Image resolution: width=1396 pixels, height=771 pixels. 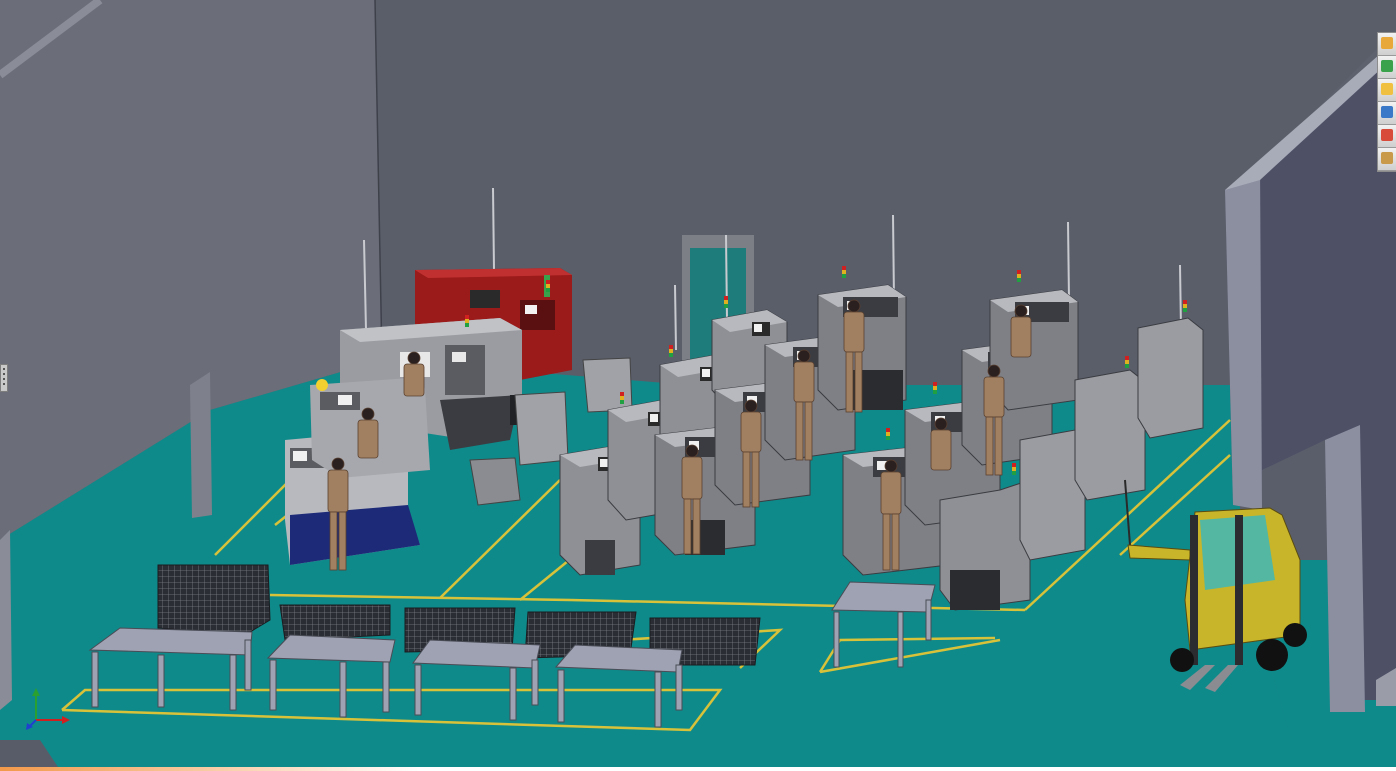 I want to click on appearances-scenes-icon, so click(x=1387, y=135).